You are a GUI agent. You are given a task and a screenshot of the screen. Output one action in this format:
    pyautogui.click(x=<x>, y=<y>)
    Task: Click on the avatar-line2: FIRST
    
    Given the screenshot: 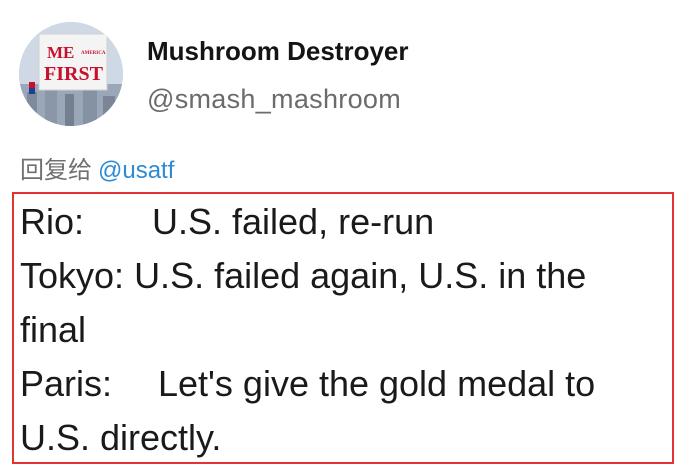 What is the action you would take?
    pyautogui.click(x=74, y=74)
    